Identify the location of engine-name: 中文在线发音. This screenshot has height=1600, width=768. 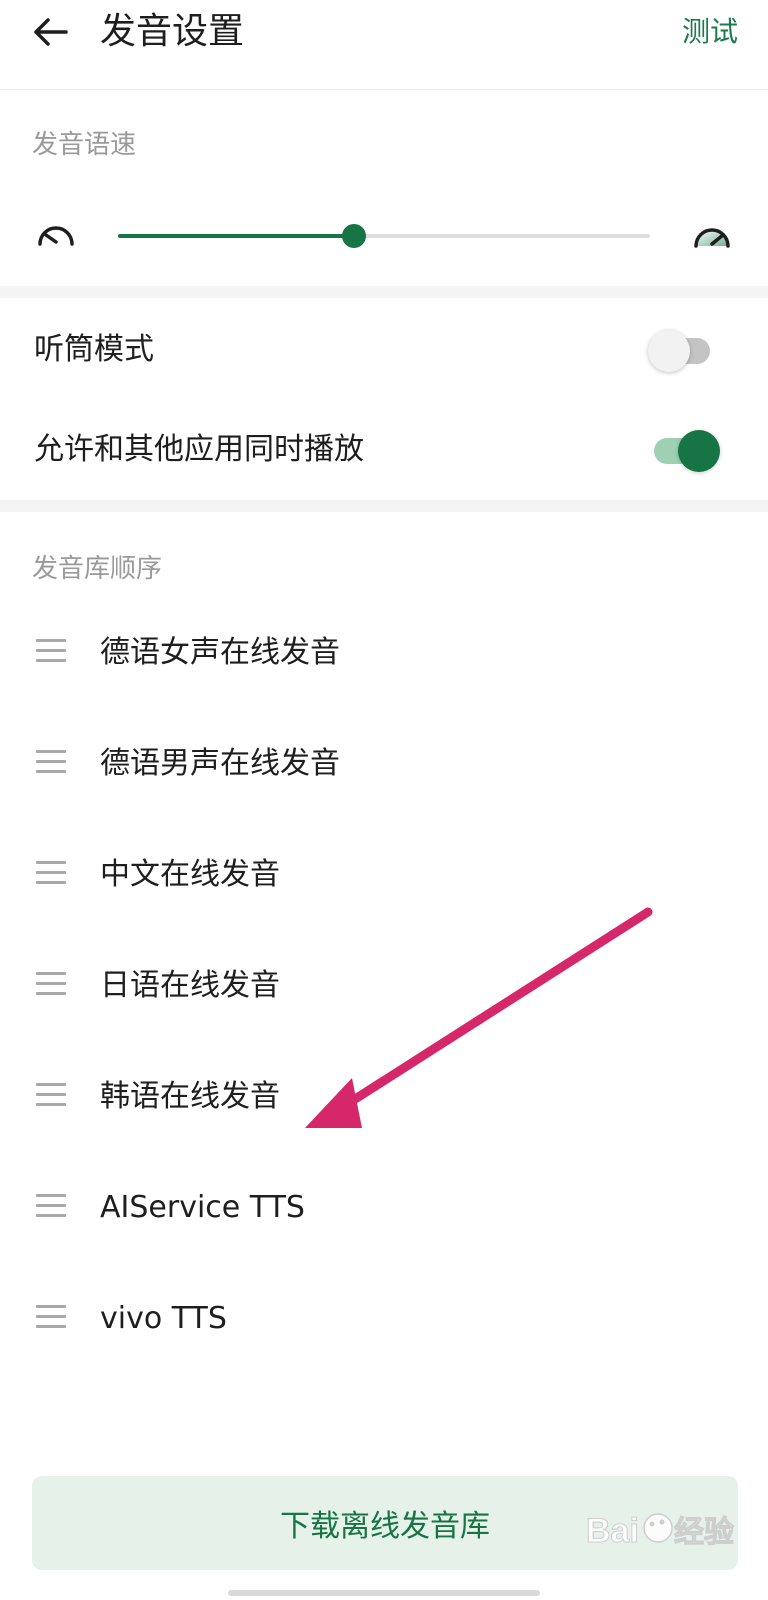
(190, 874).